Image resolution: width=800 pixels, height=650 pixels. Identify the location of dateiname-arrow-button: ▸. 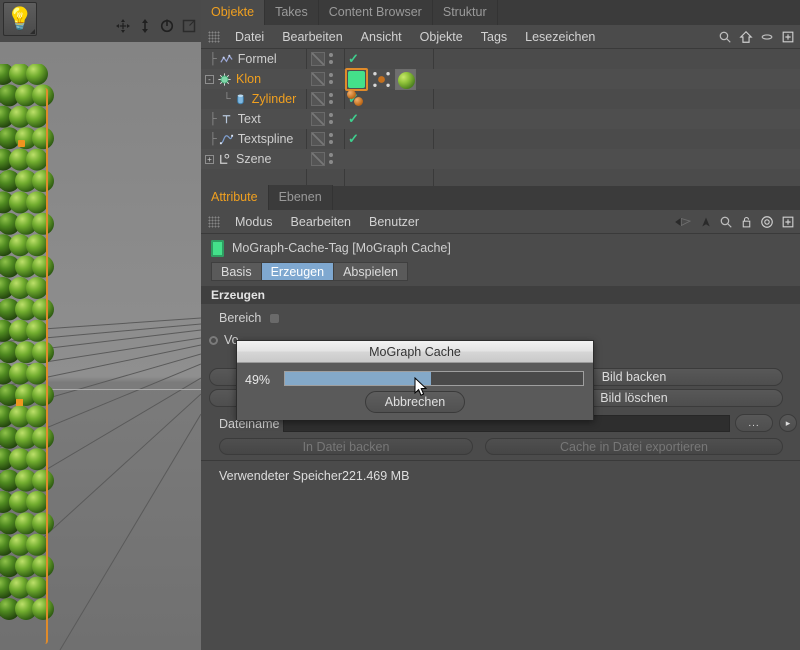
(788, 423).